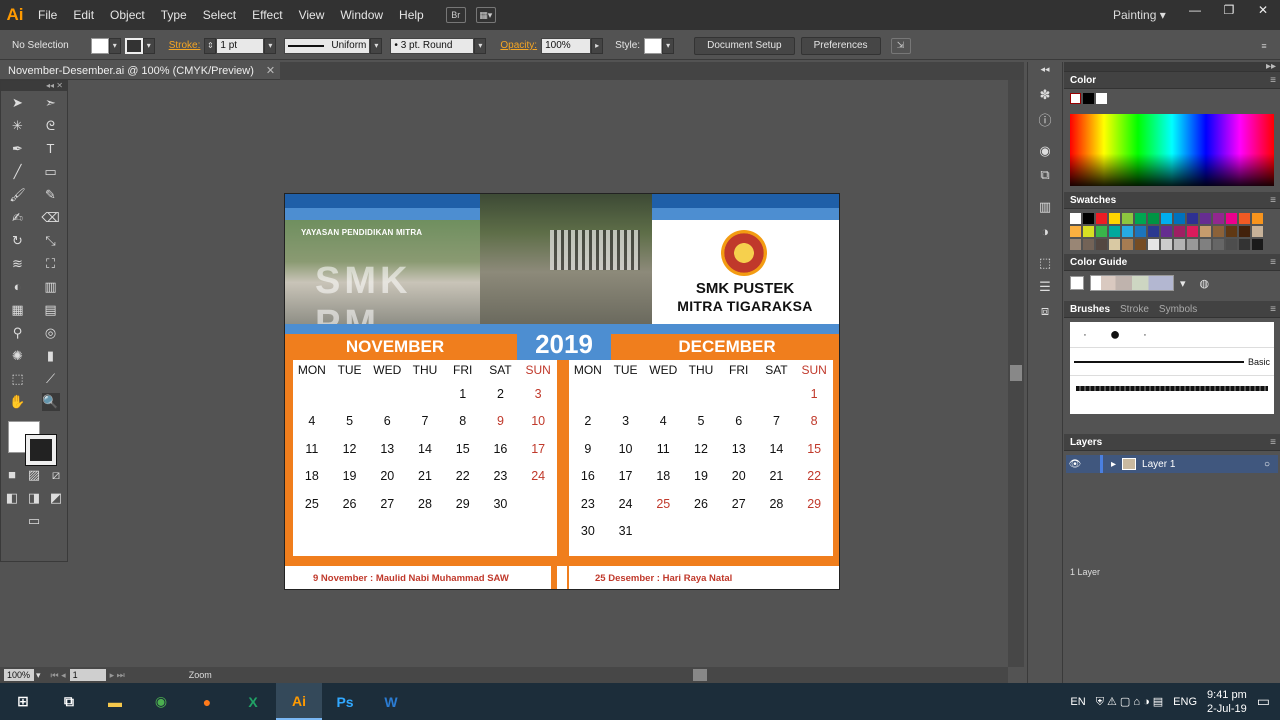 Image resolution: width=1280 pixels, height=720 pixels. I want to click on align-options-icon: ⇲, so click(900, 45).